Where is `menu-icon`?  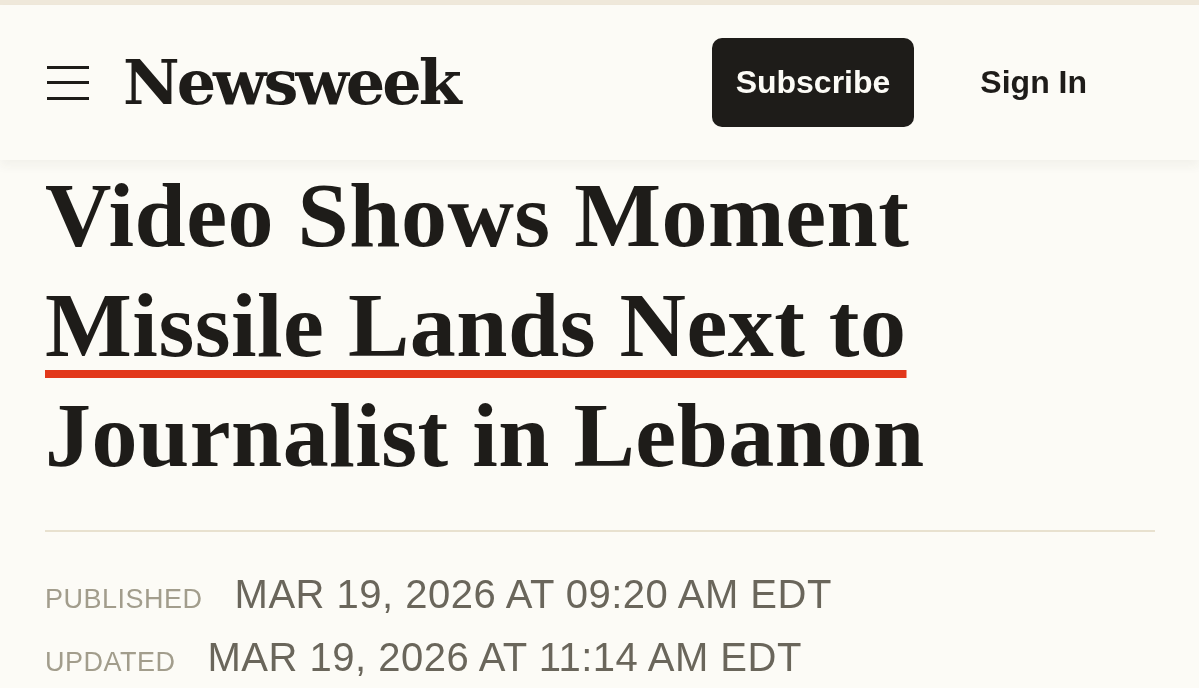
menu-icon is located at coordinates (68, 82).